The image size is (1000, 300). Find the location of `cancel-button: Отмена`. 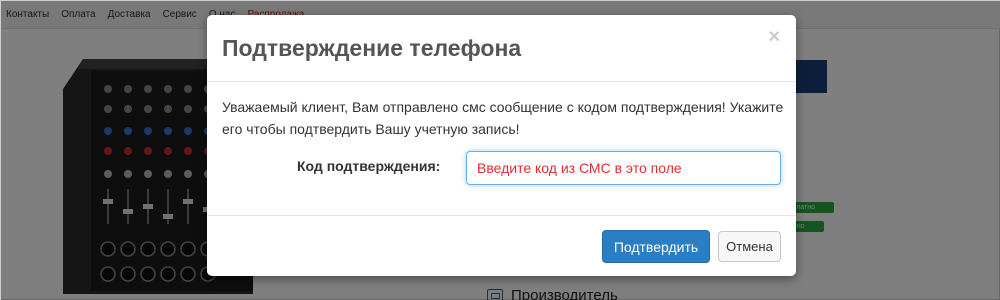

cancel-button: Отмена is located at coordinates (749, 246).